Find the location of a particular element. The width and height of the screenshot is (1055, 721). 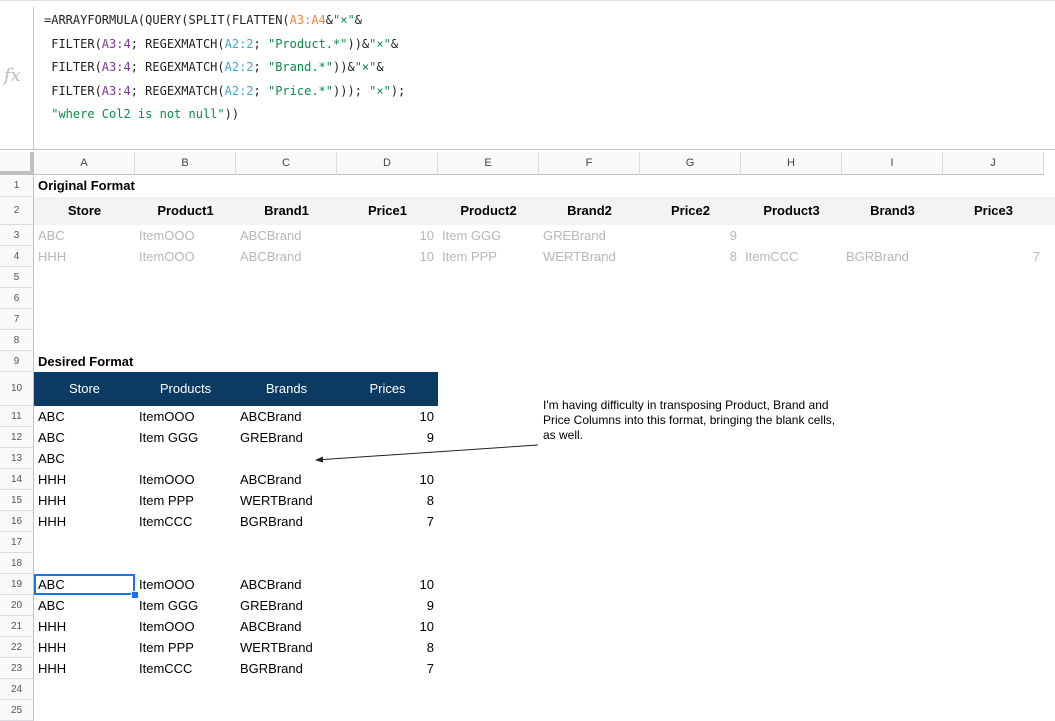

arrow-line is located at coordinates (427, 453).